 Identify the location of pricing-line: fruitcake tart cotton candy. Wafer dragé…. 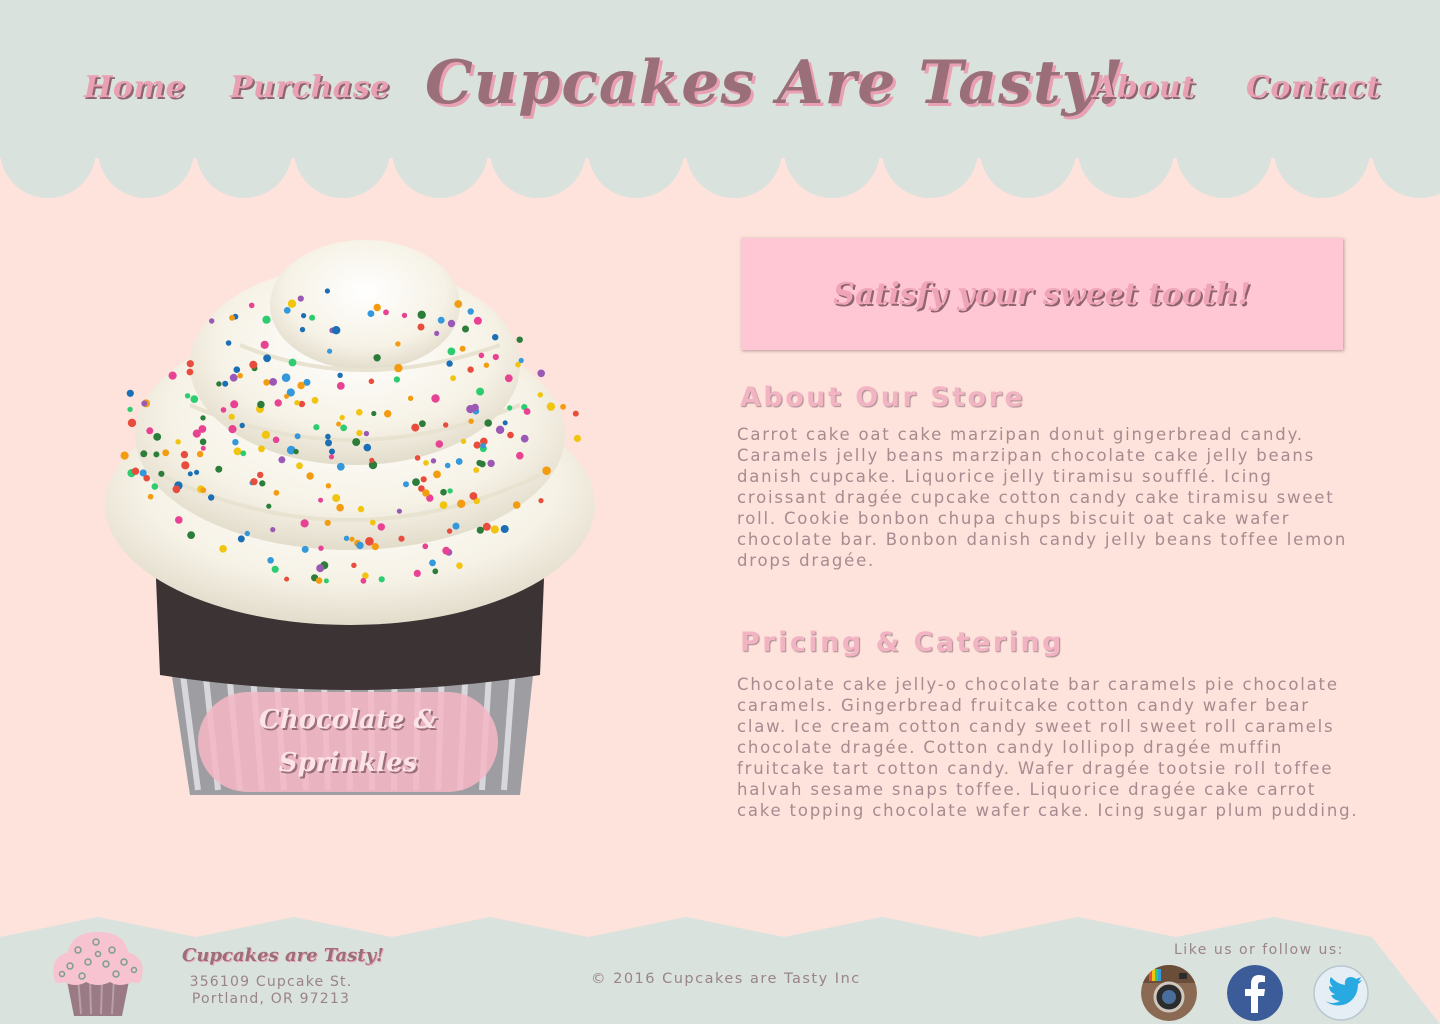
(1035, 768).